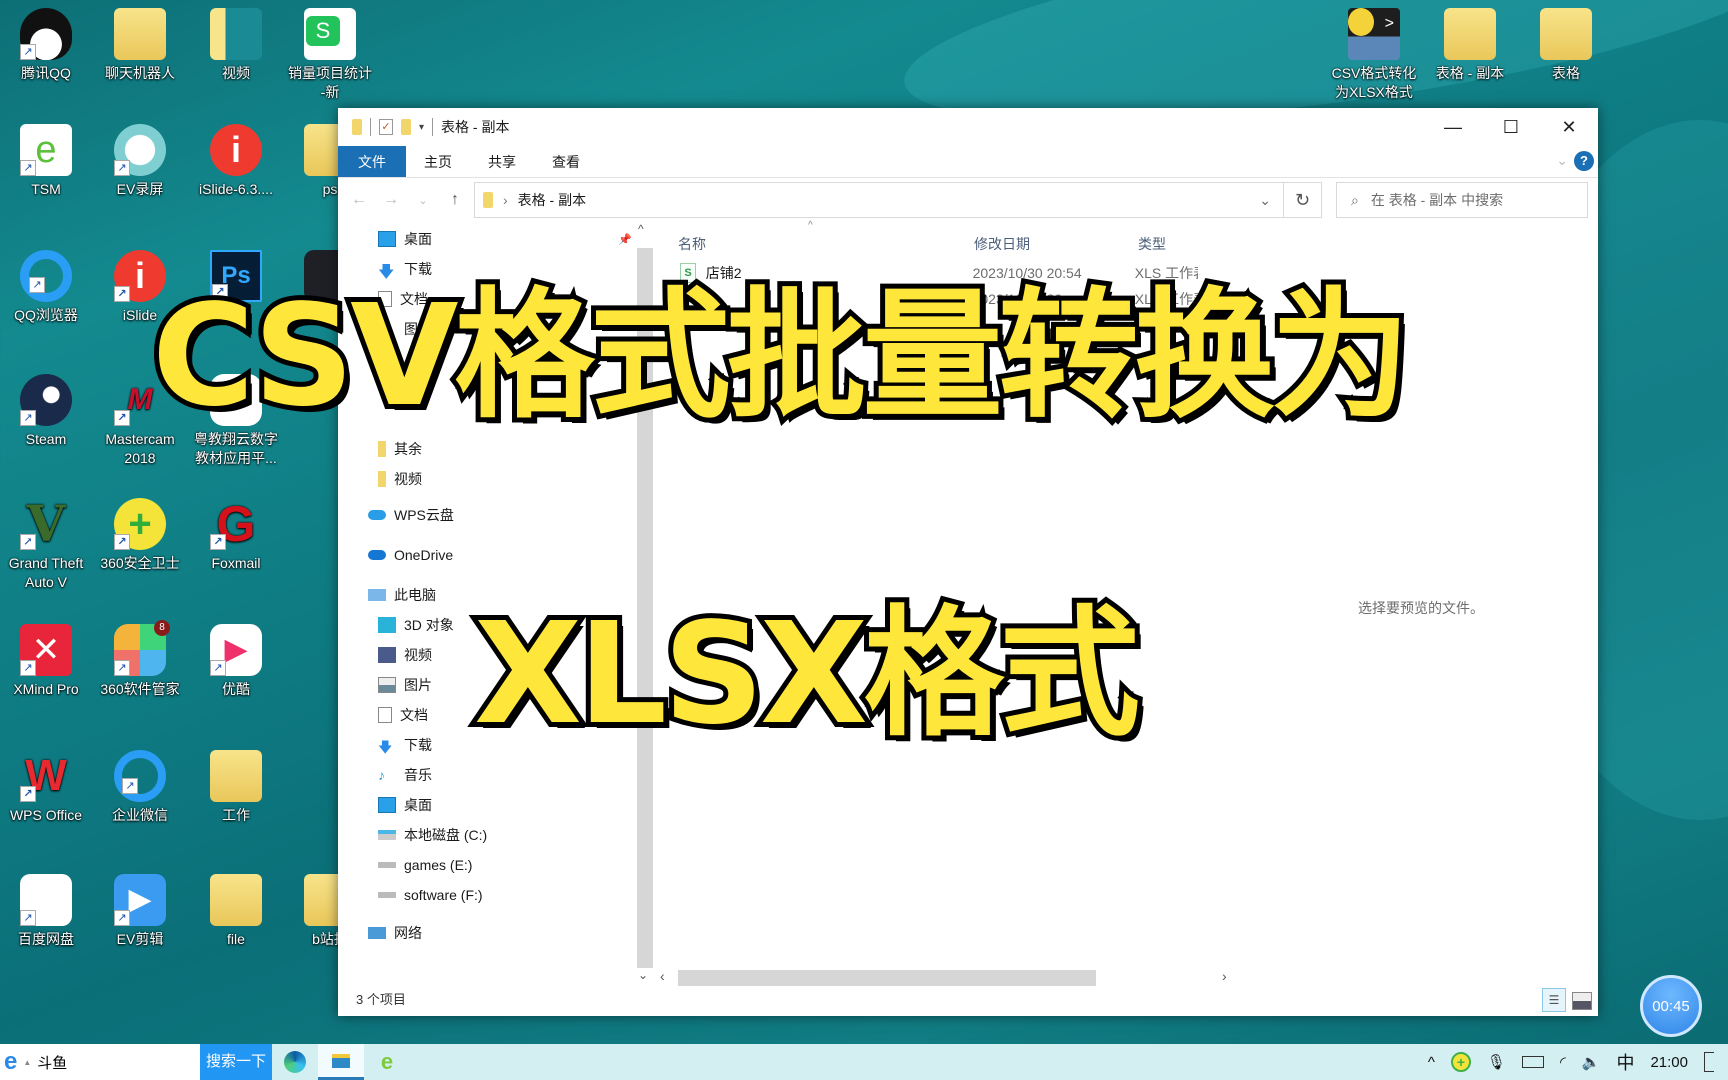 This screenshot has width=1728, height=1080. Describe the element at coordinates (430, 895) in the screenshot. I see `sidebar-item-drive-f: software (F:)` at that location.